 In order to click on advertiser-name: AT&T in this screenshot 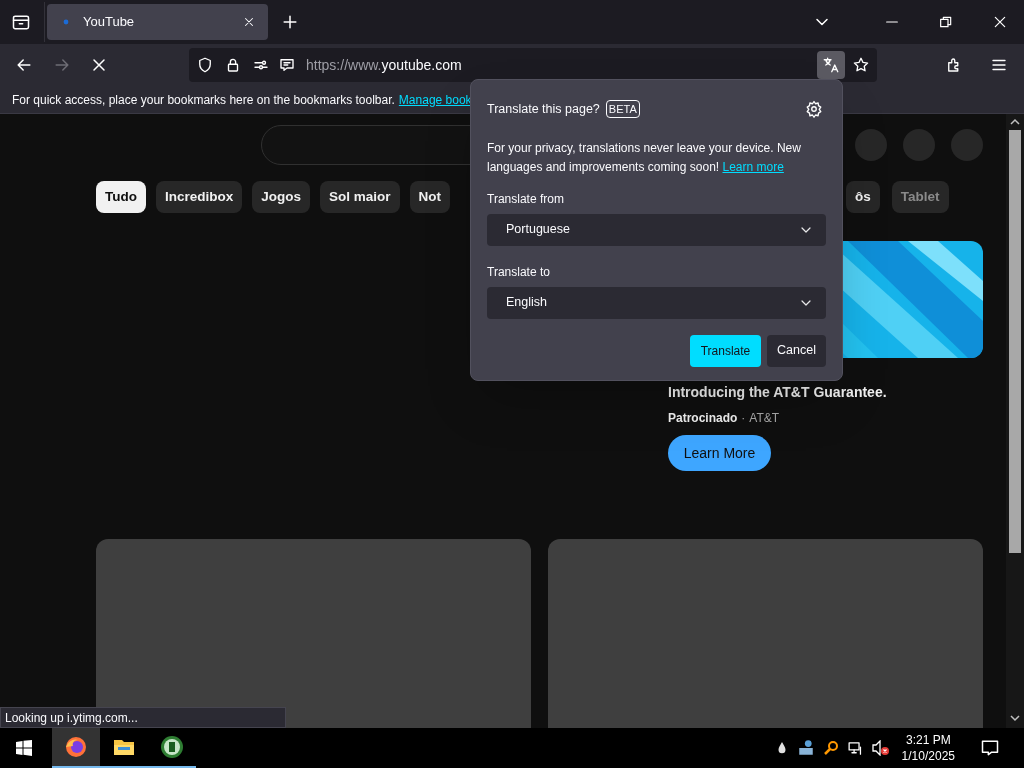, I will do `click(764, 418)`.